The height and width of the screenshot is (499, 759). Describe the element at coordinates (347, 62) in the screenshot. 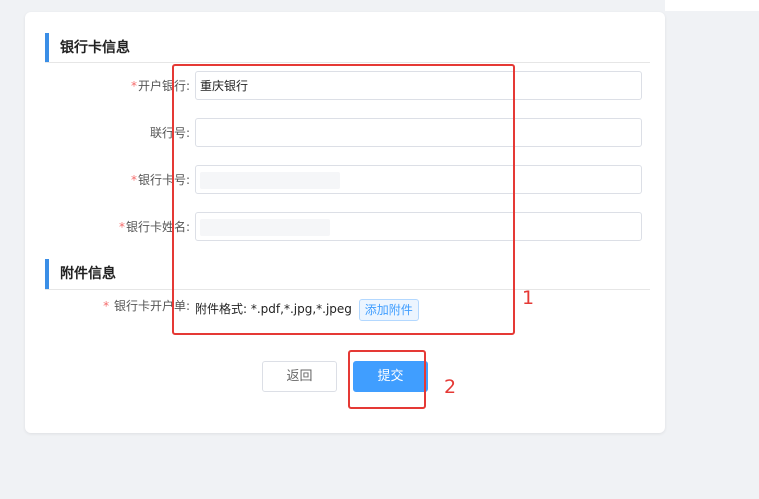

I see `section-divider` at that location.